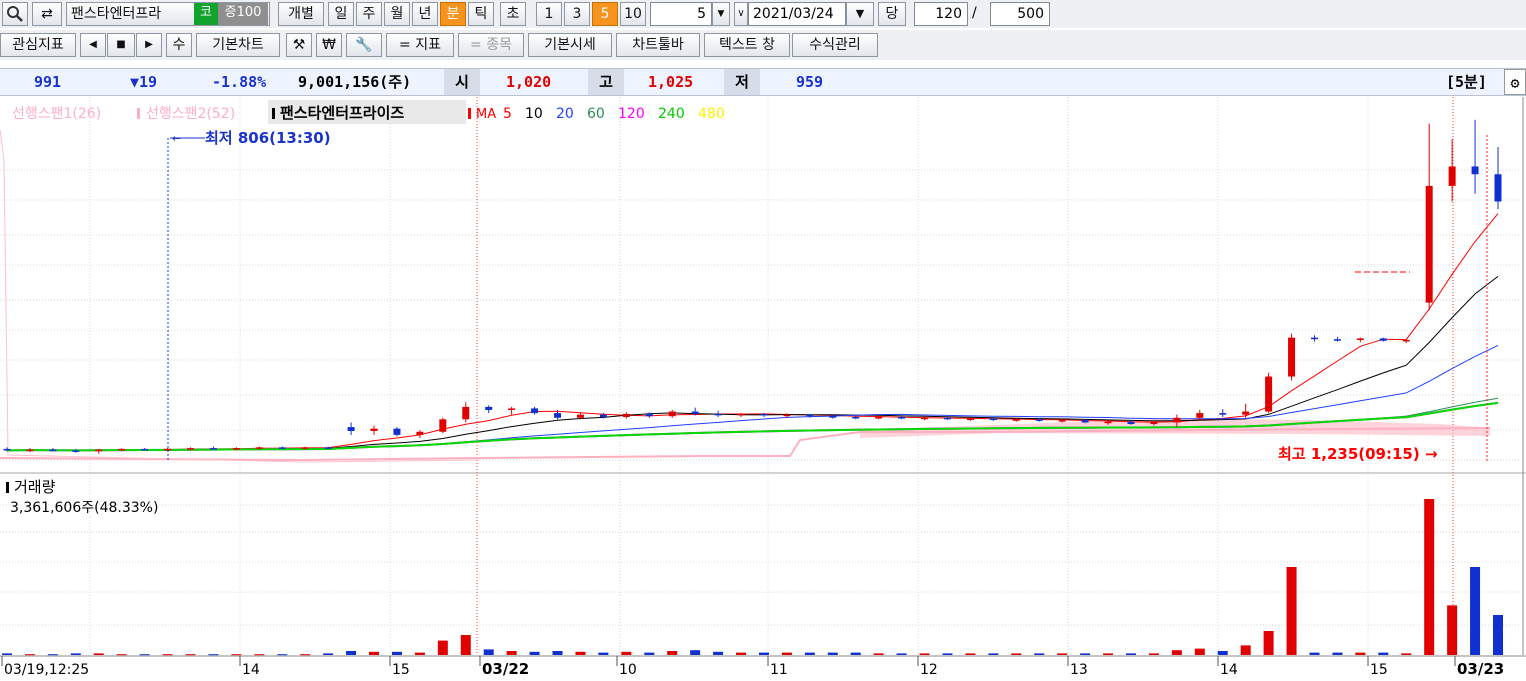 The width and height of the screenshot is (1526, 681). What do you see at coordinates (469, 113) in the screenshot?
I see `ma-marker` at bounding box center [469, 113].